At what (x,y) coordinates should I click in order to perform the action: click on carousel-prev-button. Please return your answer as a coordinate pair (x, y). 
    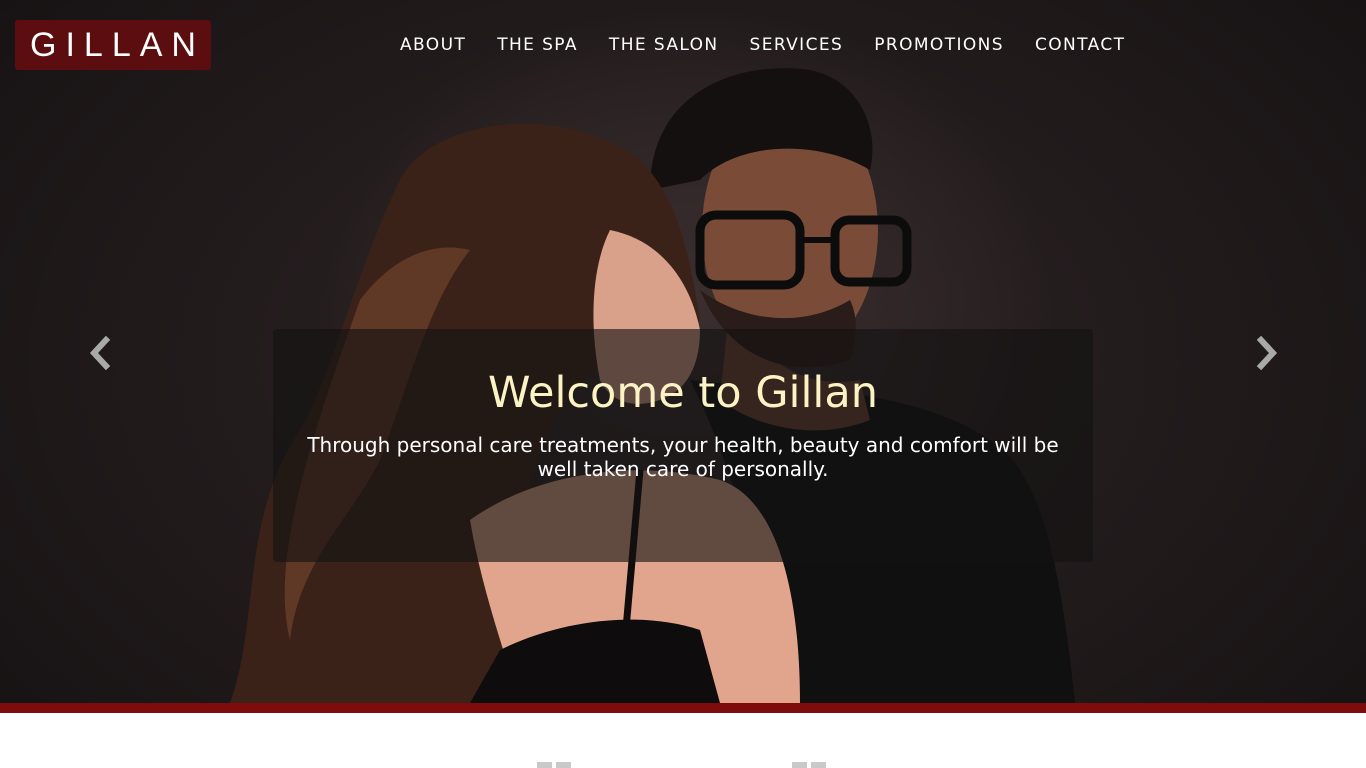
    Looking at the image, I should click on (101, 353).